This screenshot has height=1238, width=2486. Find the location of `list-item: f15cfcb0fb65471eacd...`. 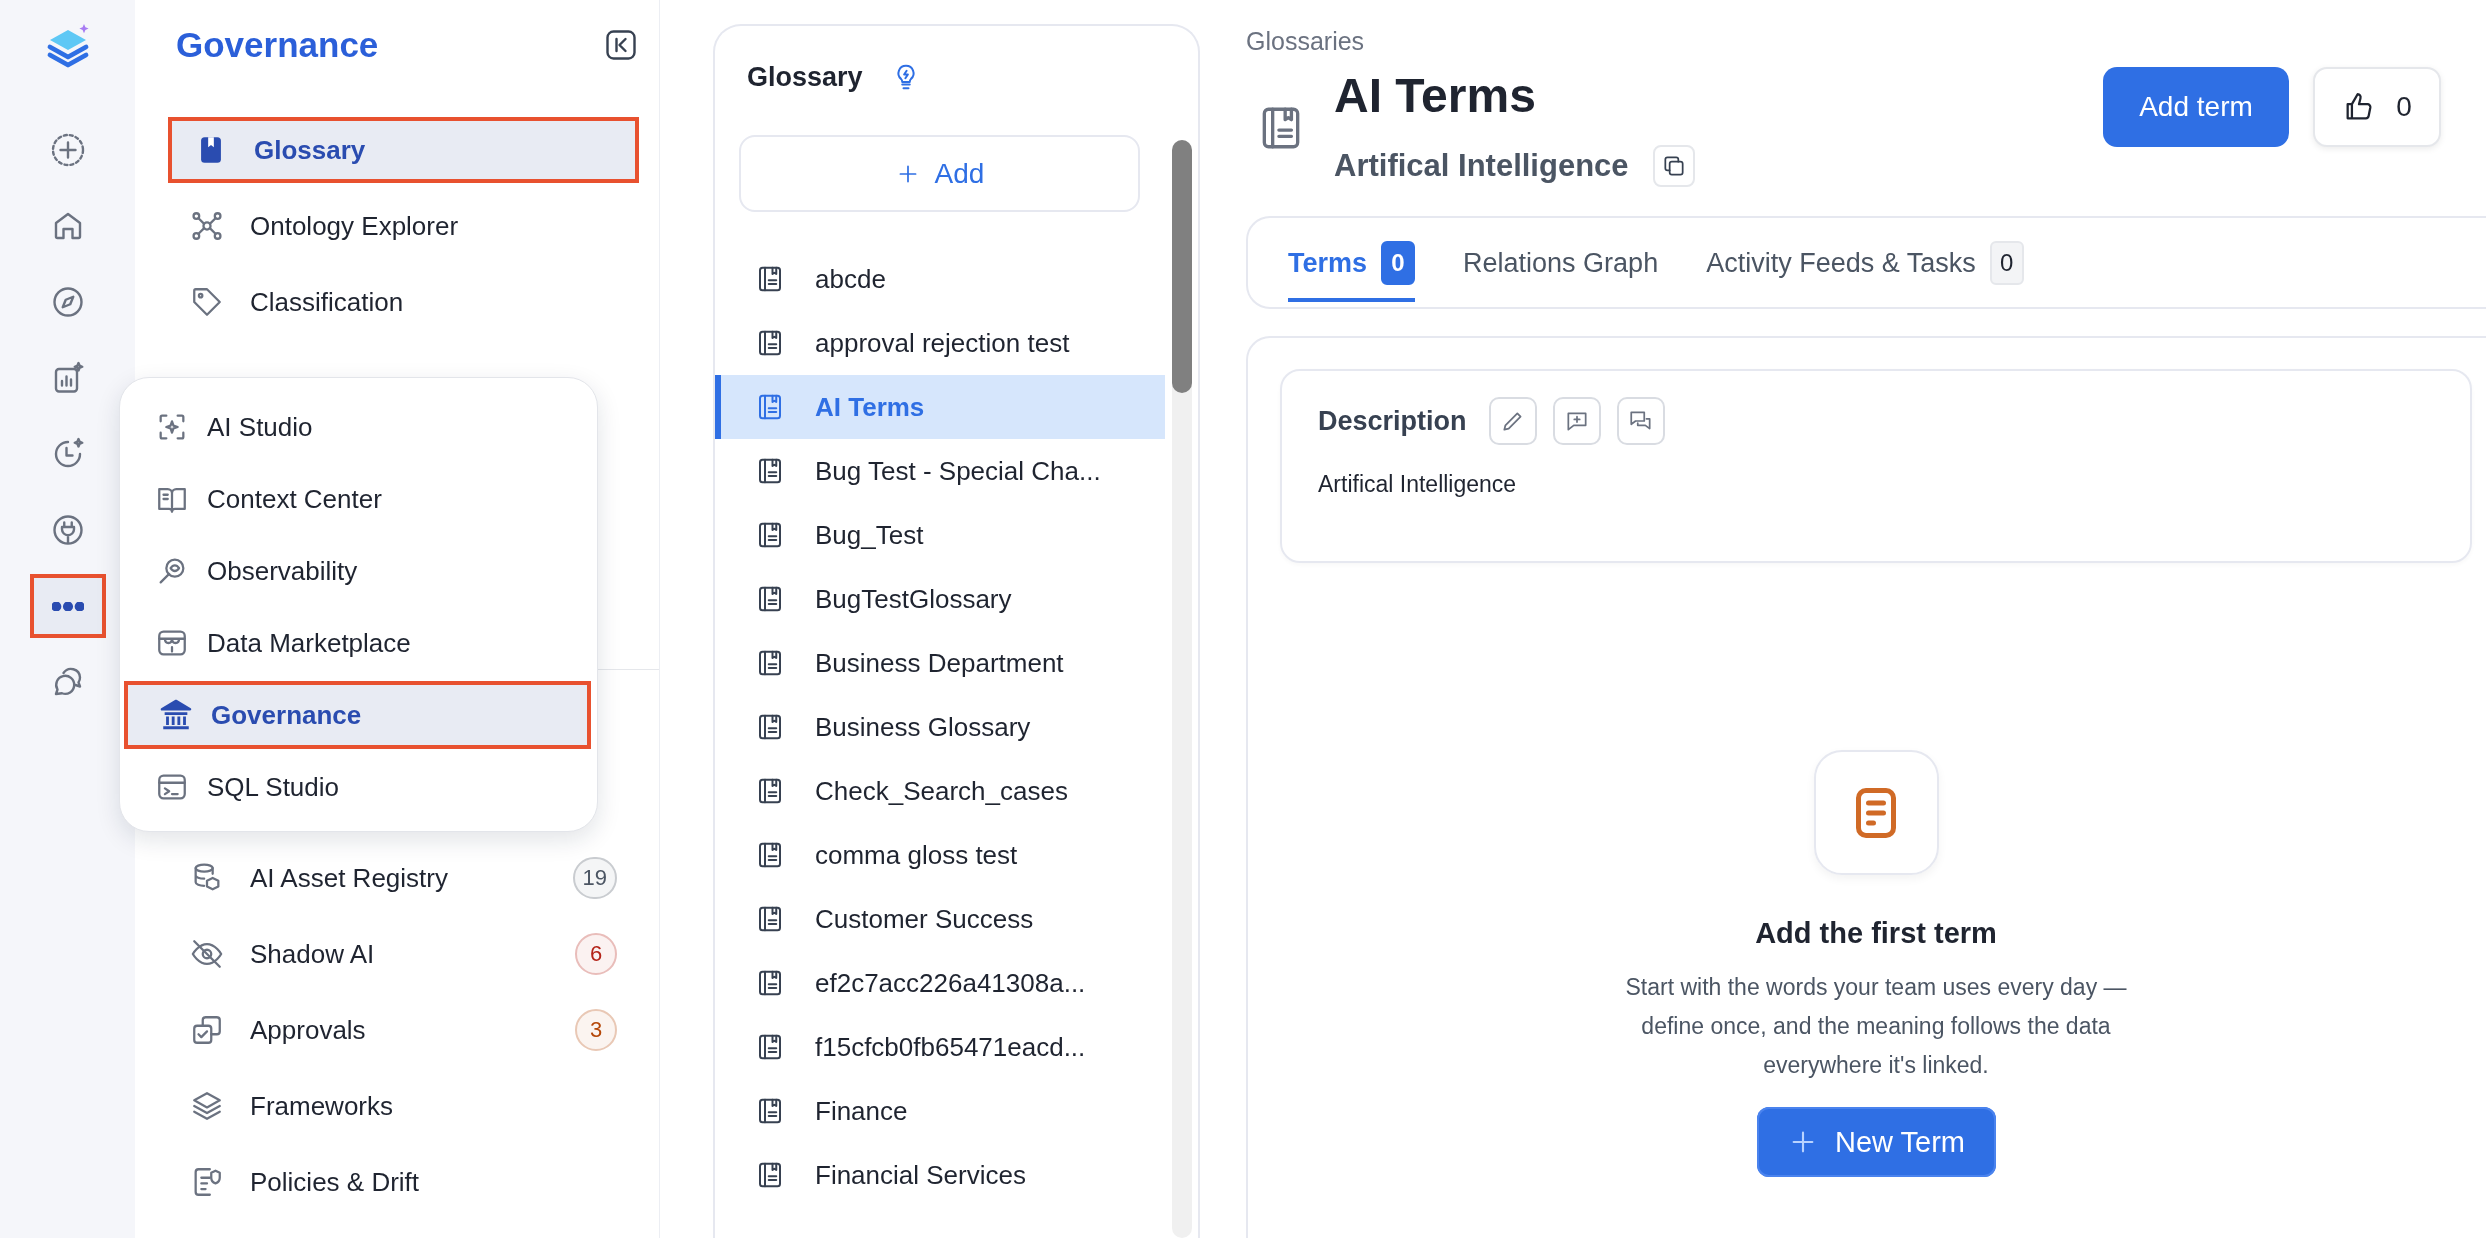

list-item: f15cfcb0fb65471eacd... is located at coordinates (940, 1047).